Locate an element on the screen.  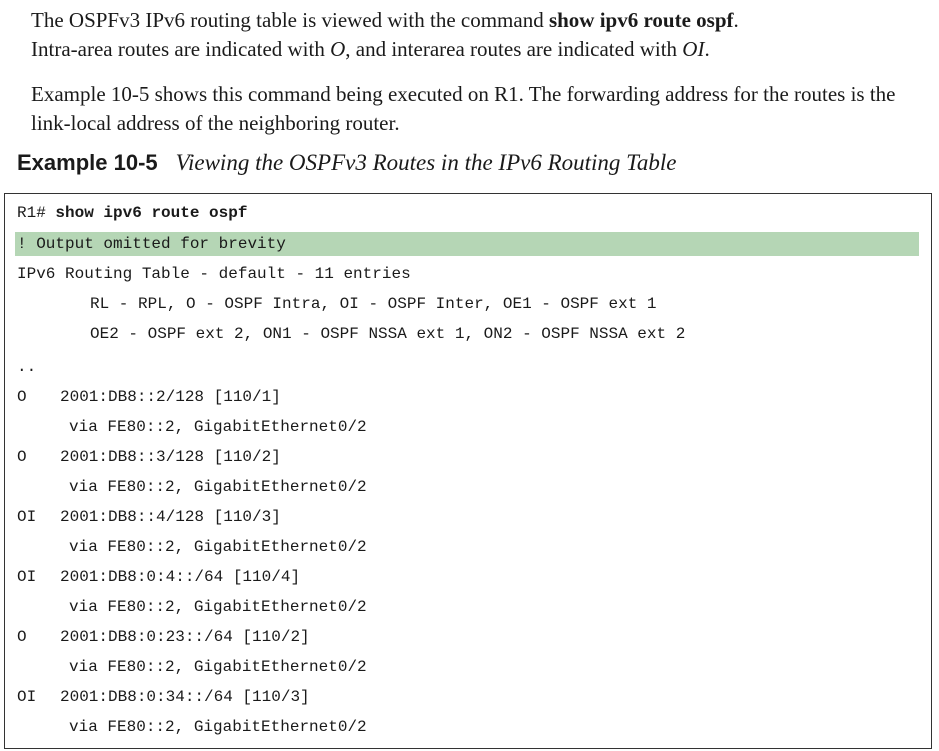
route-line: OI 2001:DB8::4/128 [110/3] is located at coordinates (149, 517).